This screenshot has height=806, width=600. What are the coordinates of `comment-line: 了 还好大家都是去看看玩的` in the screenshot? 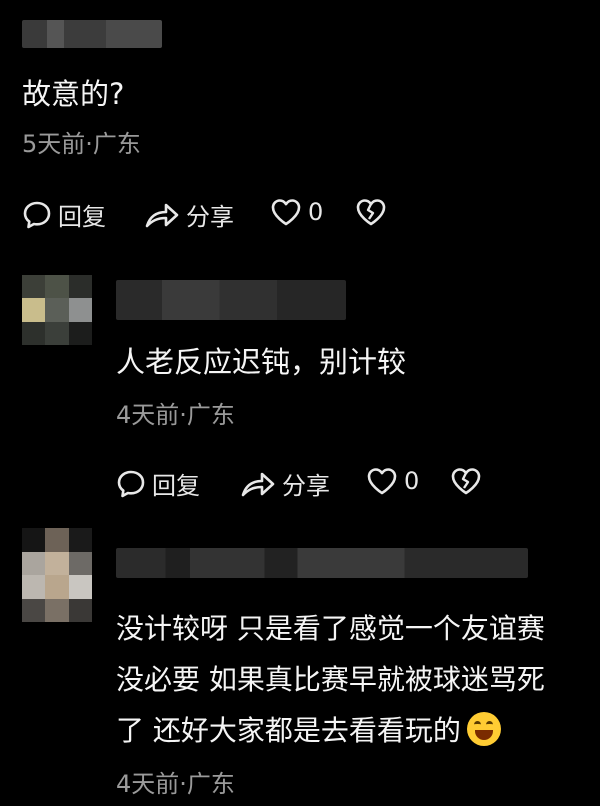 It's located at (330, 730).